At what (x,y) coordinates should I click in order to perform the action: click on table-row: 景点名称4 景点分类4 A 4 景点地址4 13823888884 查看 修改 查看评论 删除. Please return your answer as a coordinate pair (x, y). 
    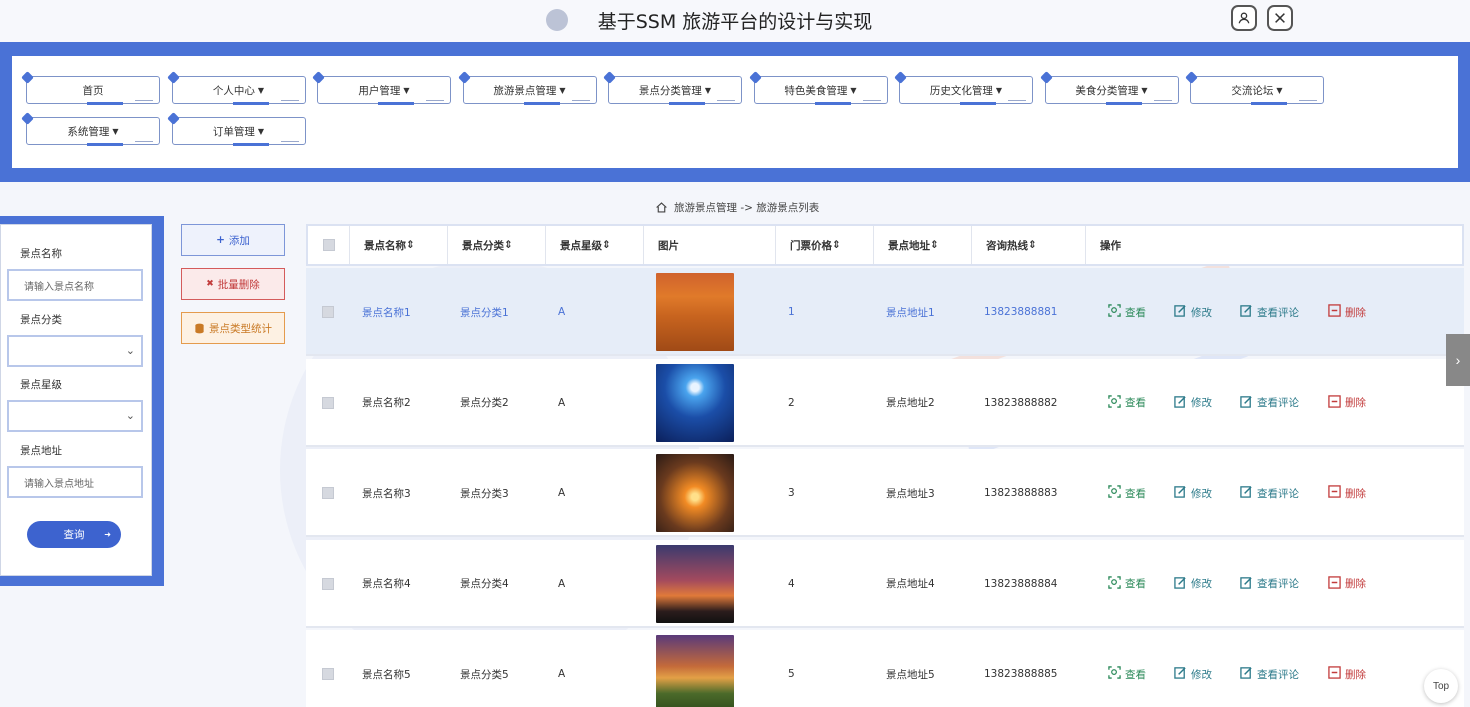
    Looking at the image, I should click on (885, 583).